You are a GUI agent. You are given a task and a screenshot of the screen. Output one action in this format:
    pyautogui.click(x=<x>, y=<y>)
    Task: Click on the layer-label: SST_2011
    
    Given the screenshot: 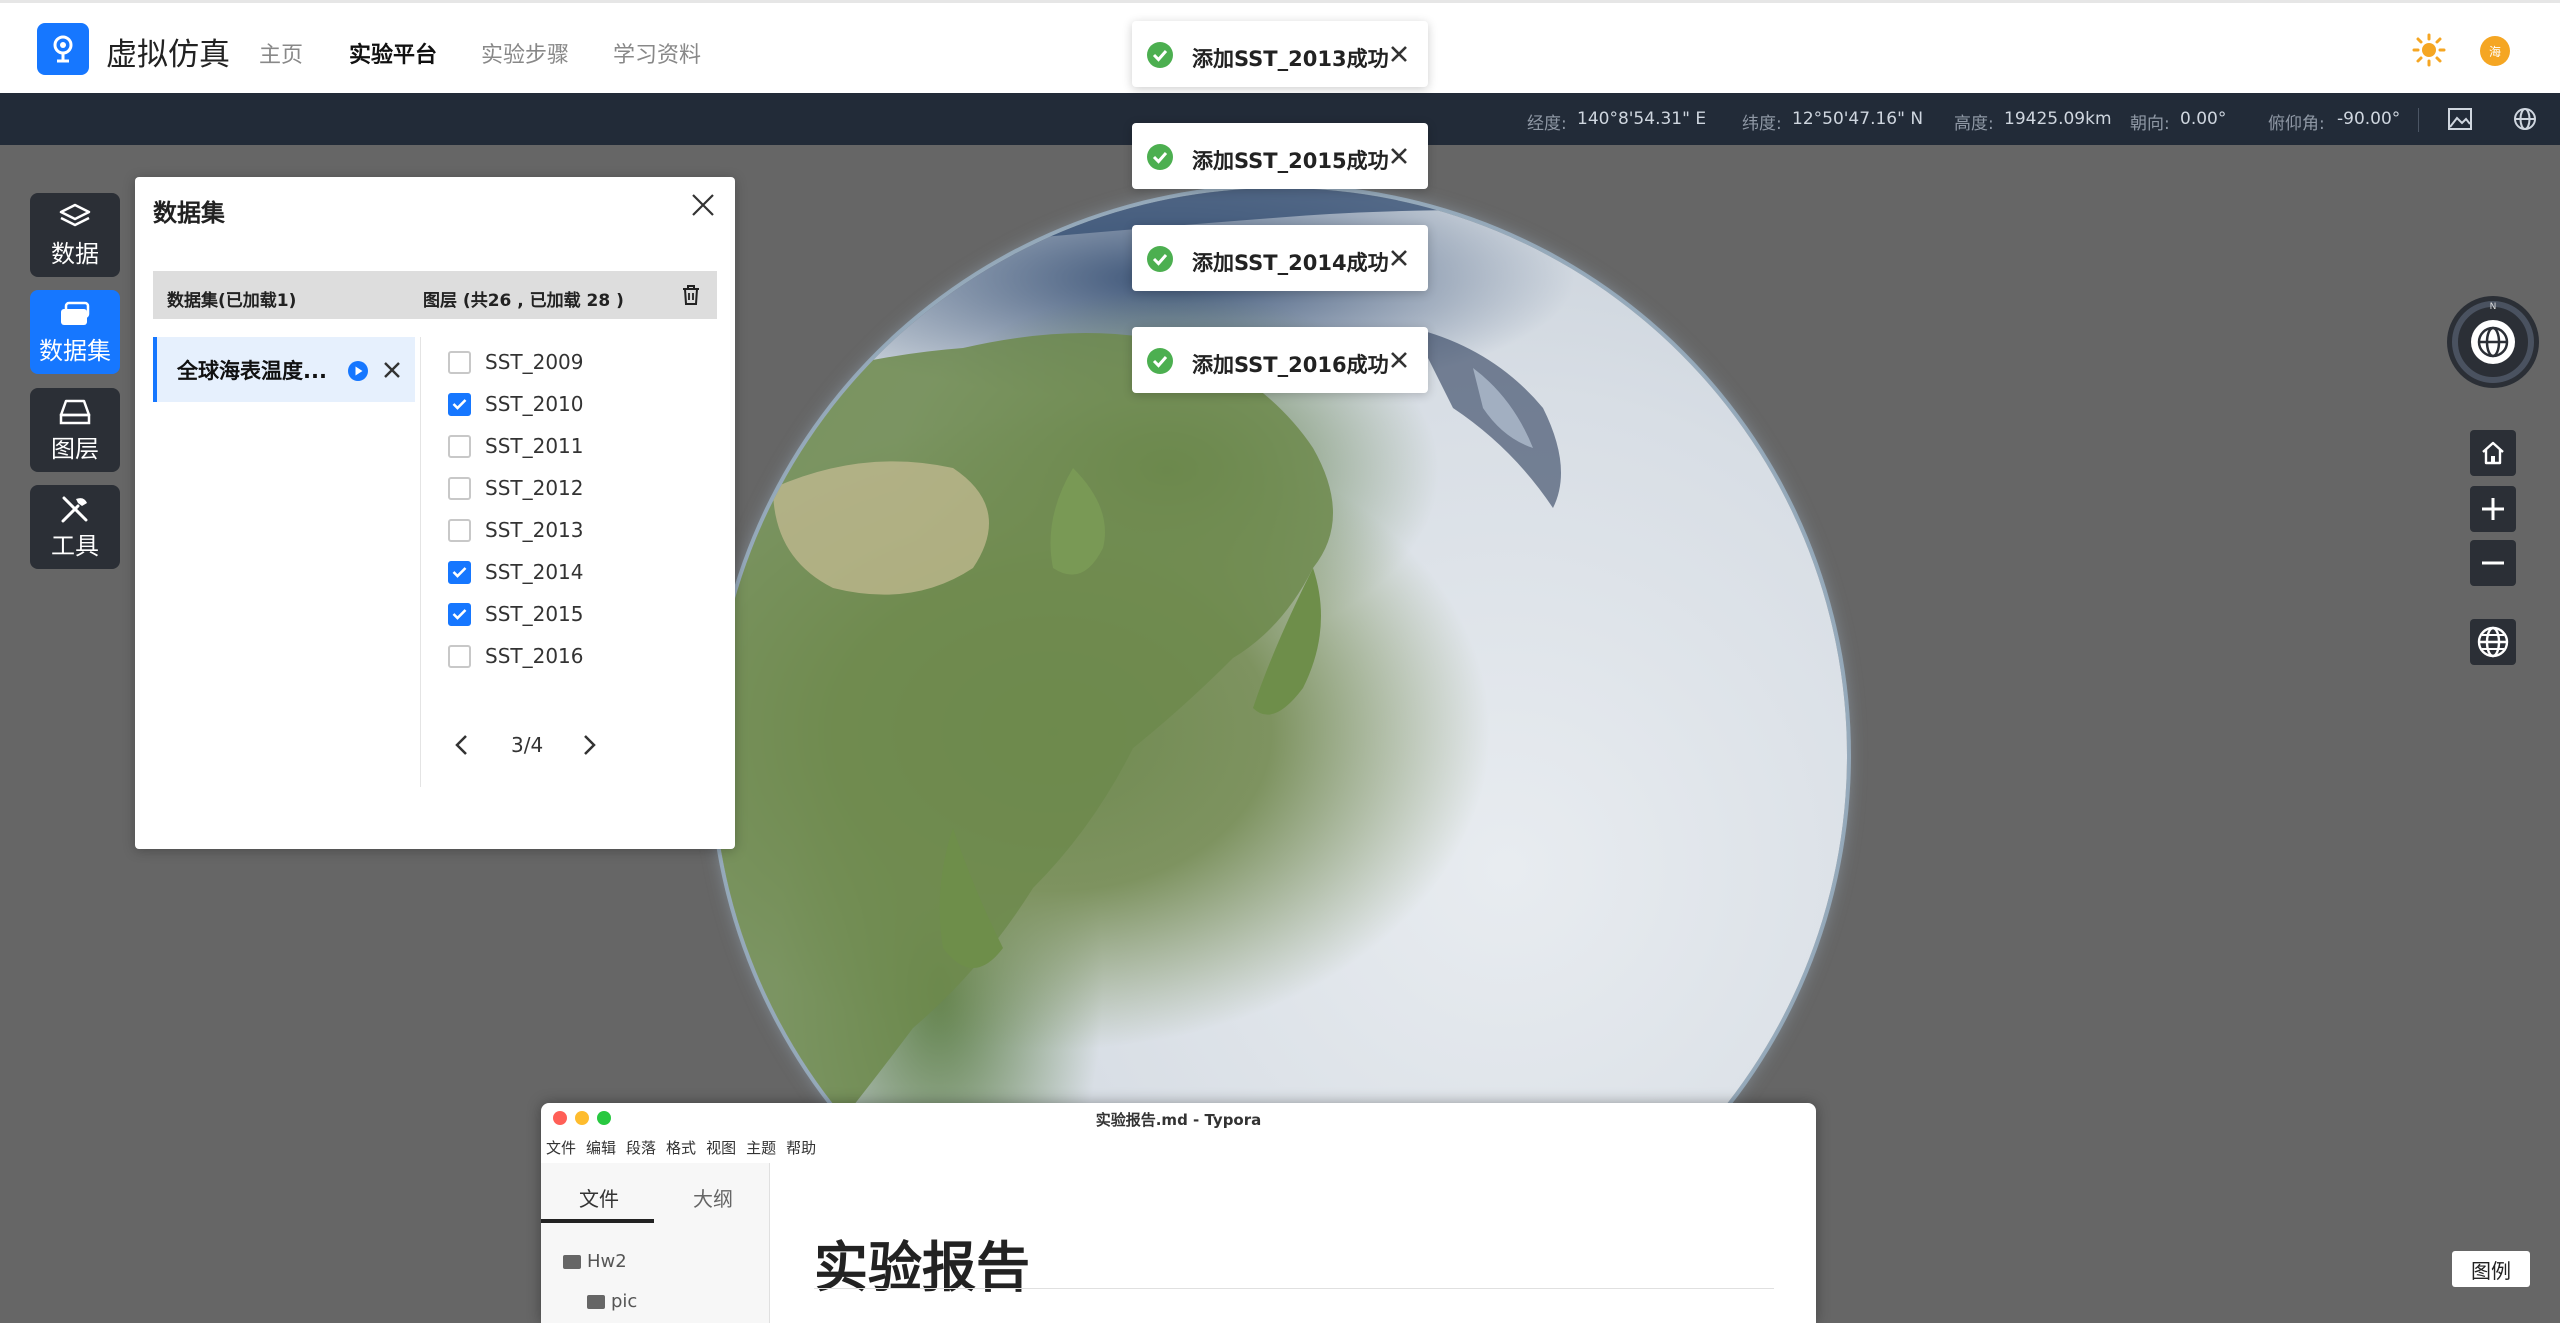 What is the action you would take?
    pyautogui.click(x=534, y=446)
    